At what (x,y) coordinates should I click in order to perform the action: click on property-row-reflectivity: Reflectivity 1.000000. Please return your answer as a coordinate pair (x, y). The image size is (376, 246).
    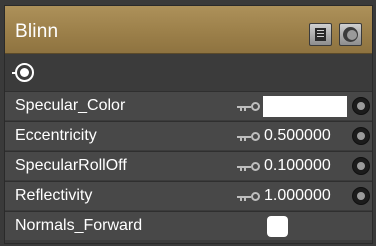
    Looking at the image, I should click on (188, 195).